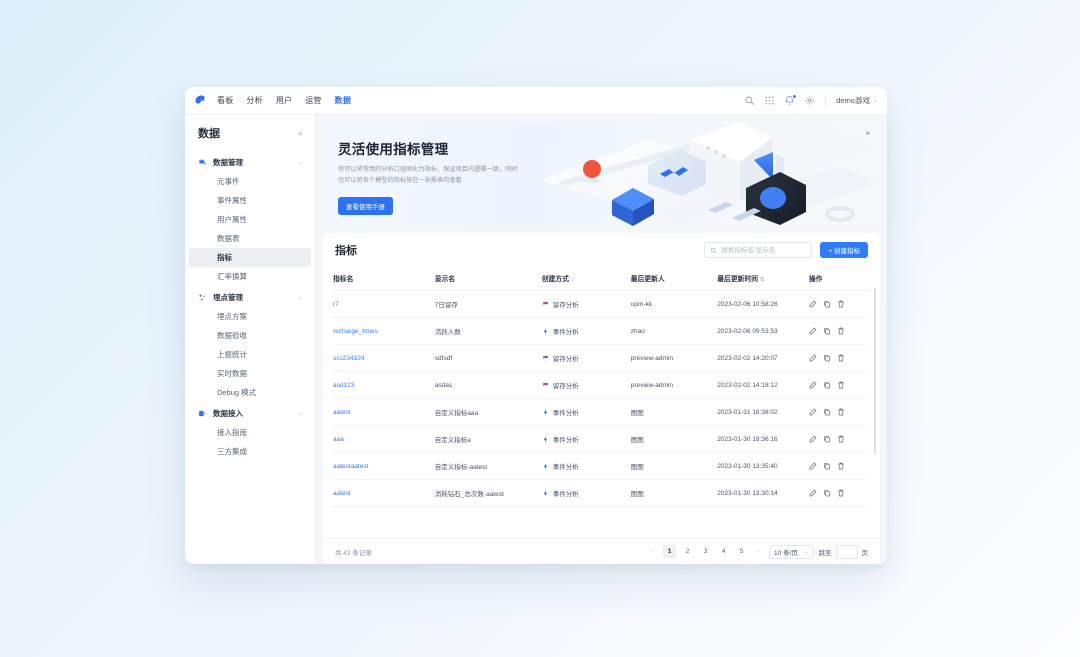  What do you see at coordinates (209, 134) in the screenshot?
I see `sidebar-title: 数据` at bounding box center [209, 134].